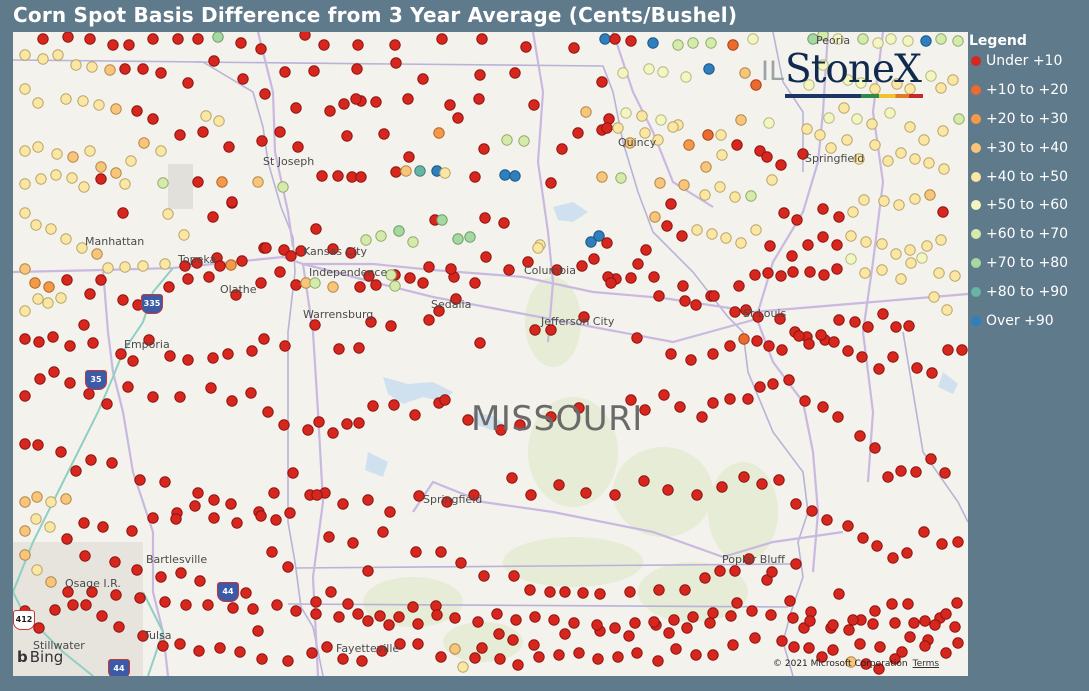 This screenshot has height=691, width=1089. I want to click on legend-item: +40 to +50, so click(1018, 183).